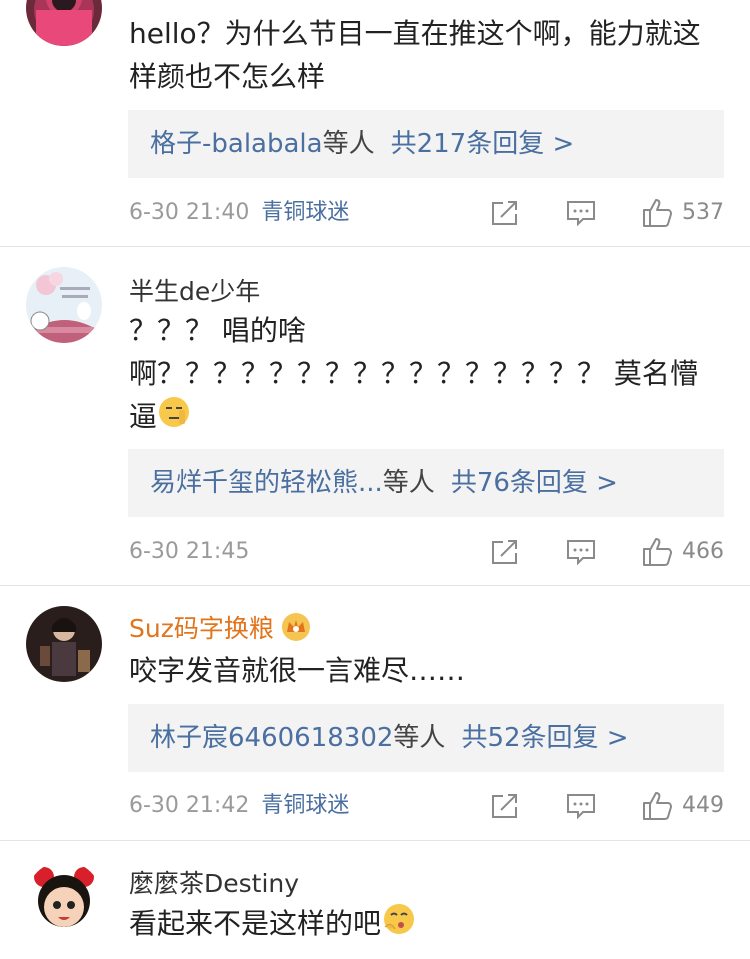  I want to click on comment-meta: 6-30 21:40 青铜球迷 537, so click(426, 213).